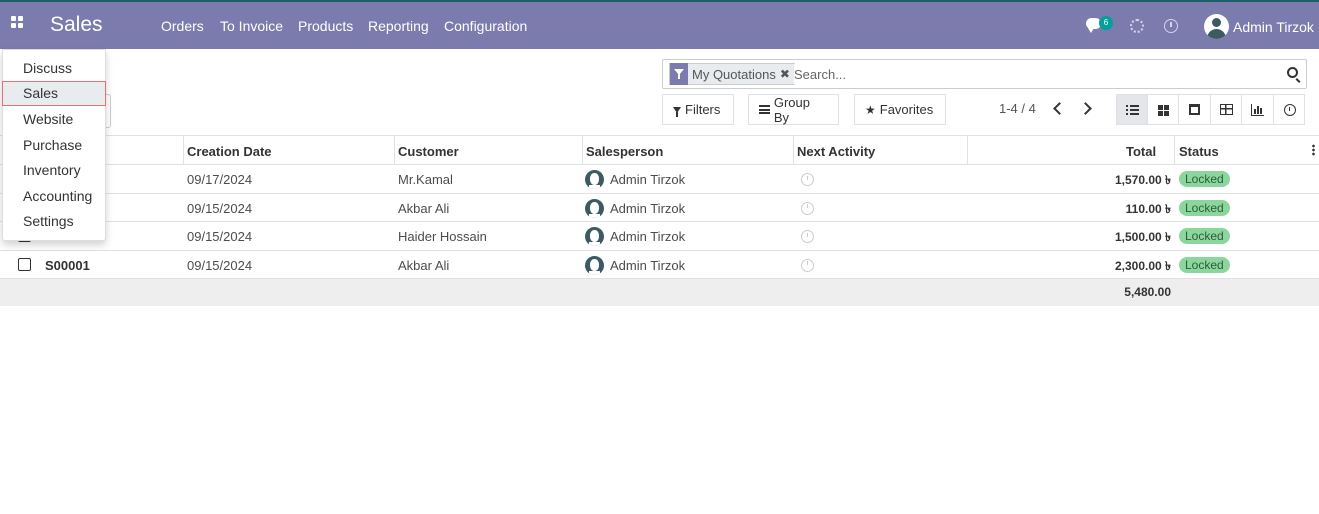 The image size is (1319, 514). I want to click on search-bar: My Quotations ✖, so click(984, 74).